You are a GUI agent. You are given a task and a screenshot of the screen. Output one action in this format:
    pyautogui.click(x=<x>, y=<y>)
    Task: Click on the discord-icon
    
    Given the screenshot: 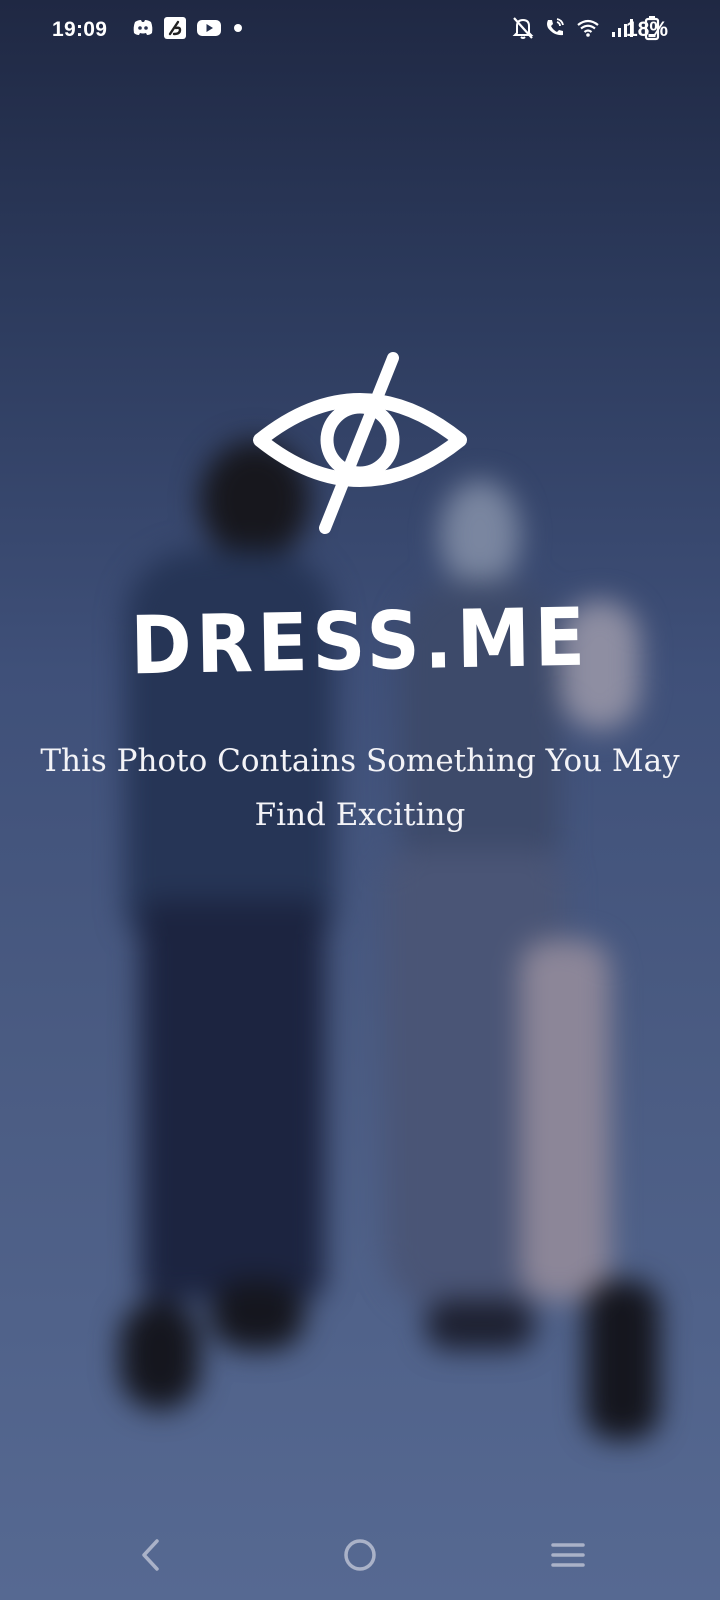 What is the action you would take?
    pyautogui.click(x=143, y=31)
    